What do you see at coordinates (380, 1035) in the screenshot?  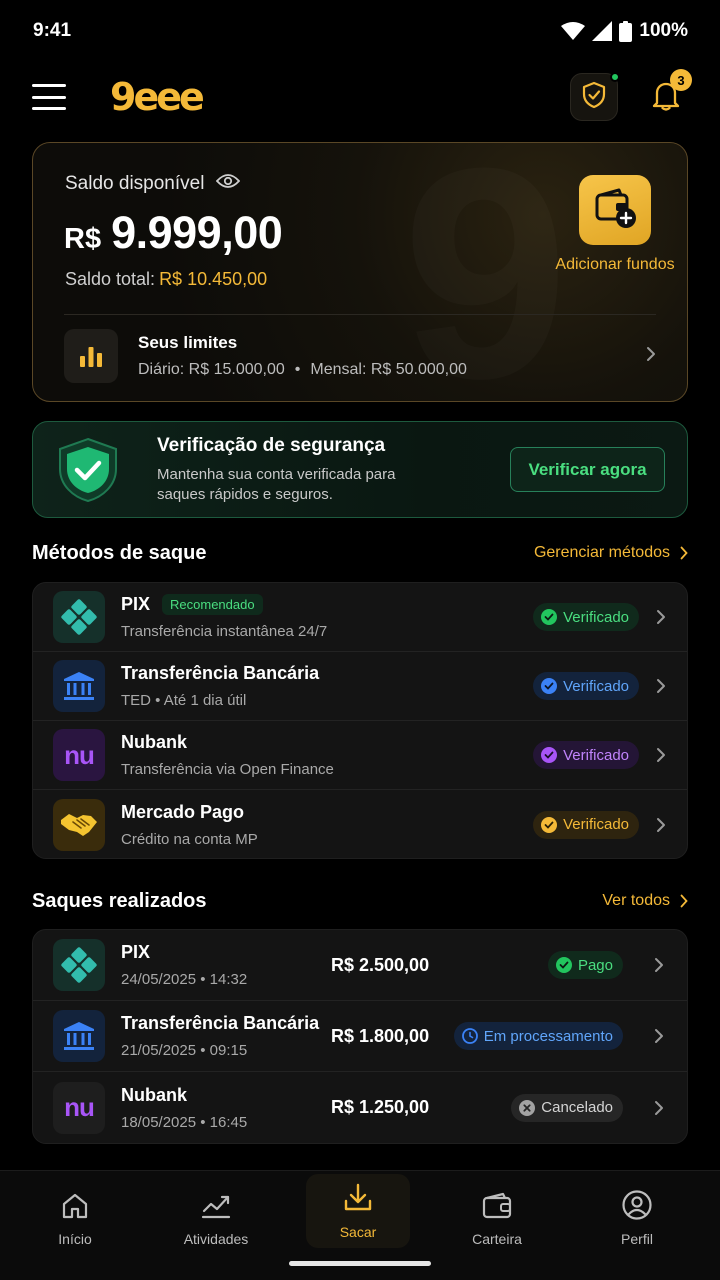 I see `withdrawal-amount: R$ 1.800,00` at bounding box center [380, 1035].